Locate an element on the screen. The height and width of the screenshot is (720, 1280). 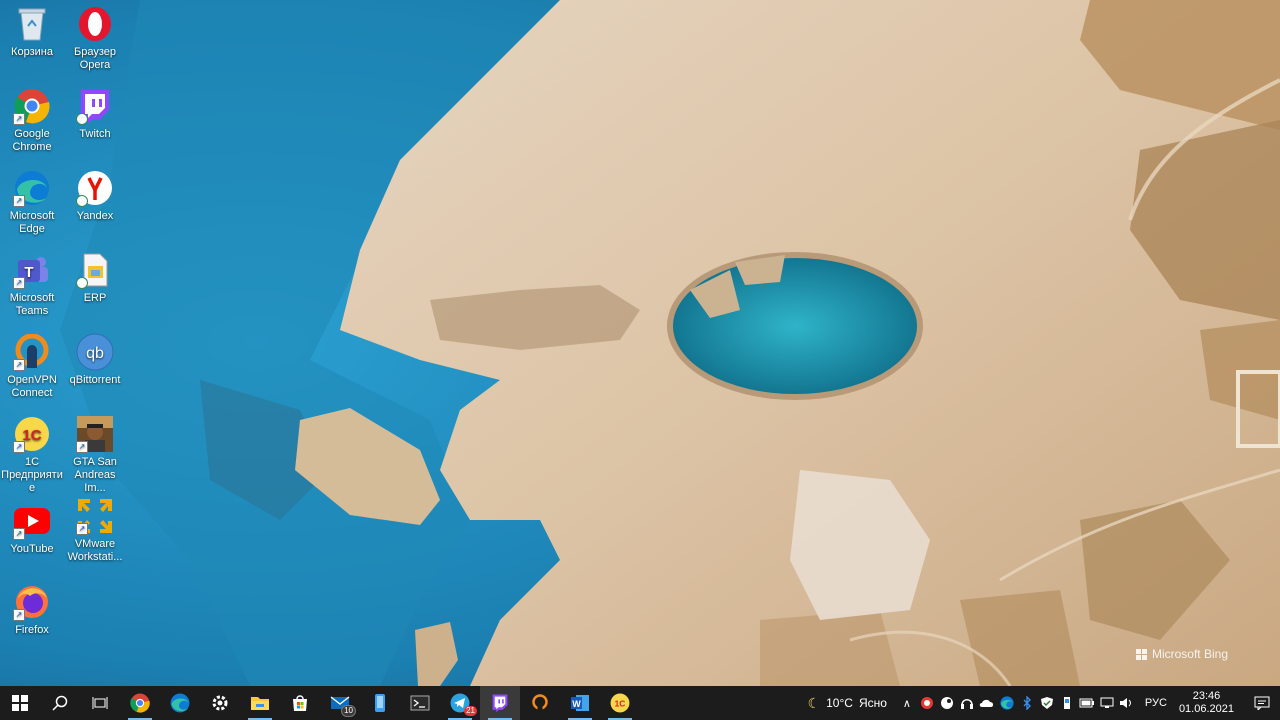
desktop-icon-qbittorrent: qb qBittorrent is located at coordinates (95, 357).